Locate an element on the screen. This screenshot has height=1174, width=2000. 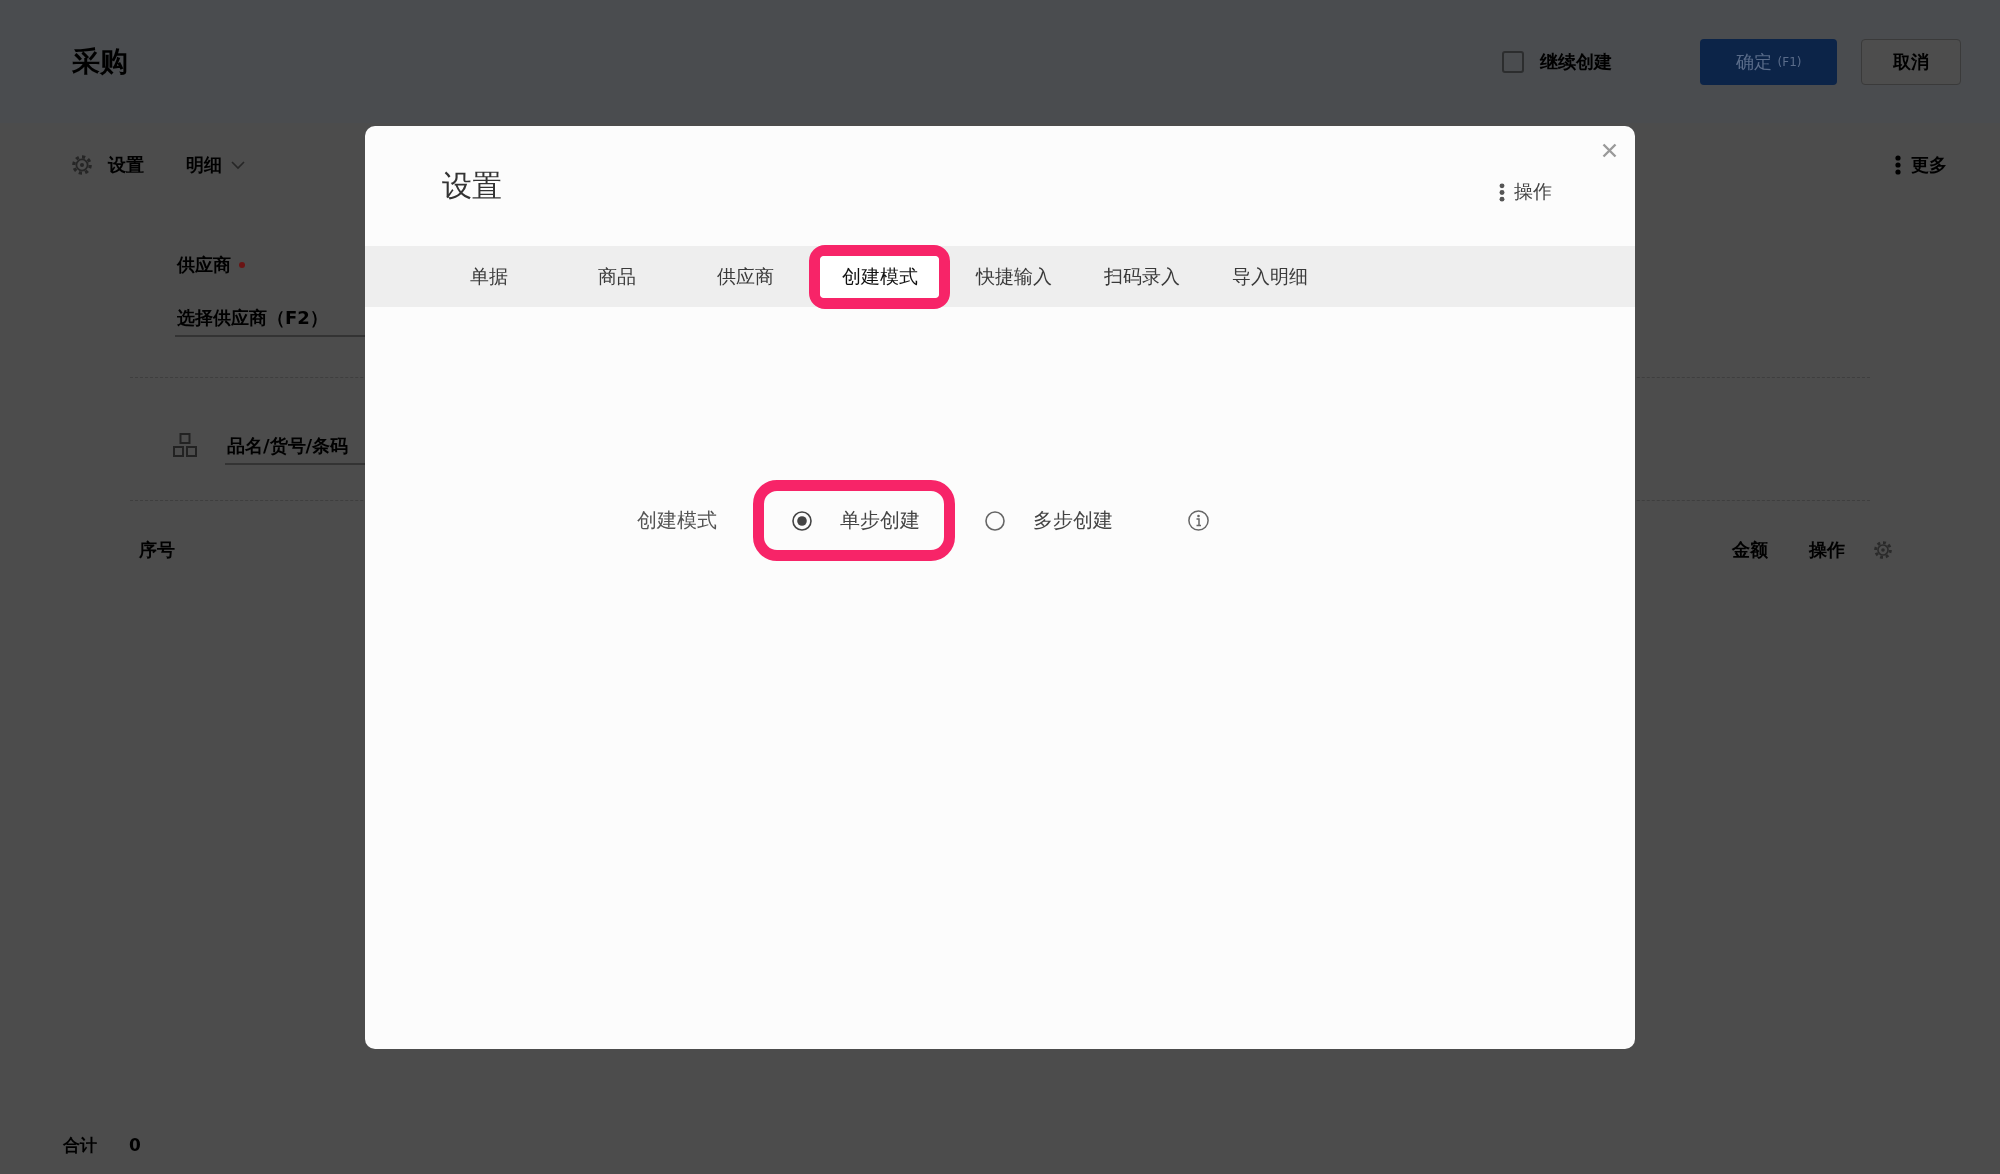
action-button: 操作 is located at coordinates (1525, 192).